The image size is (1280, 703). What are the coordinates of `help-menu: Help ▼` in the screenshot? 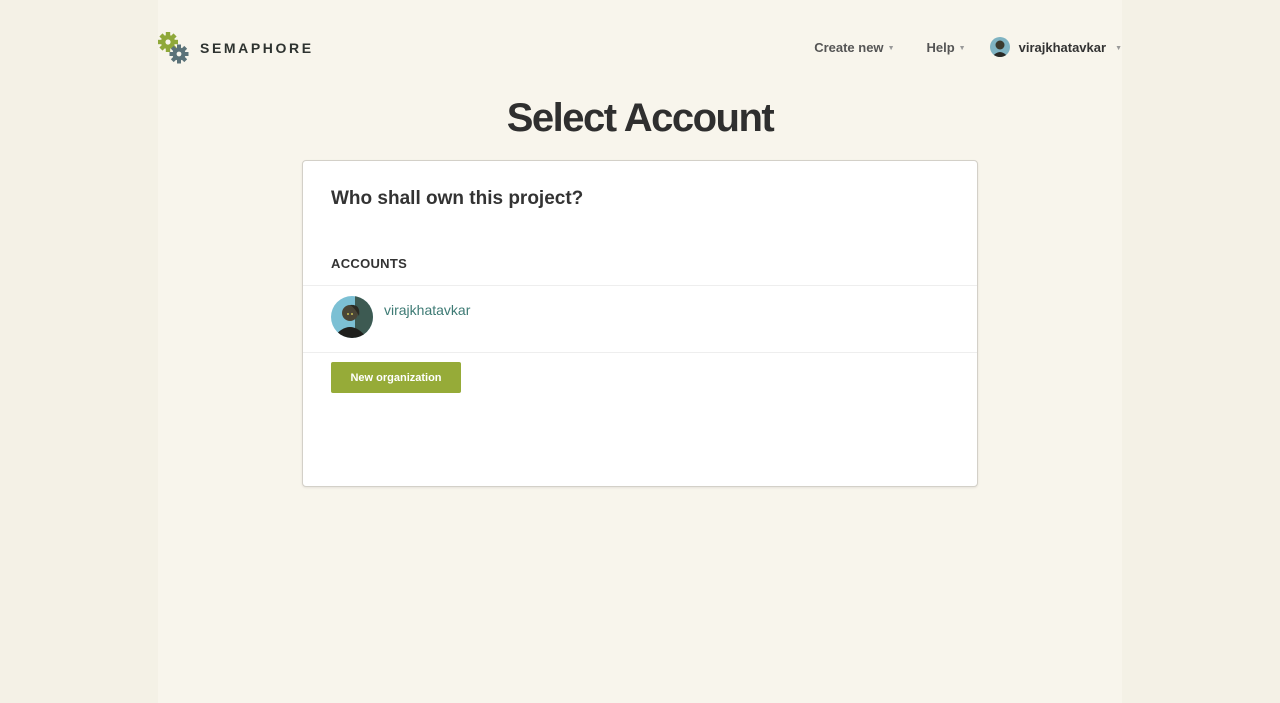 It's located at (946, 47).